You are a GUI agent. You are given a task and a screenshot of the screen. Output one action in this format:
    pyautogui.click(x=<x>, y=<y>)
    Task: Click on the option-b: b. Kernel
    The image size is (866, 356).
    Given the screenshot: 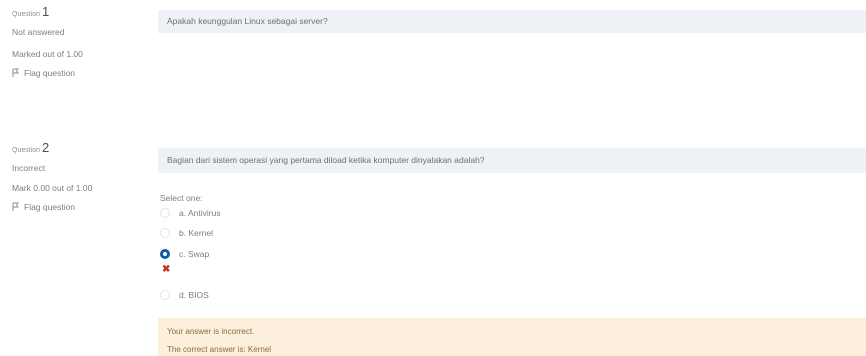 What is the action you would take?
    pyautogui.click(x=186, y=233)
    